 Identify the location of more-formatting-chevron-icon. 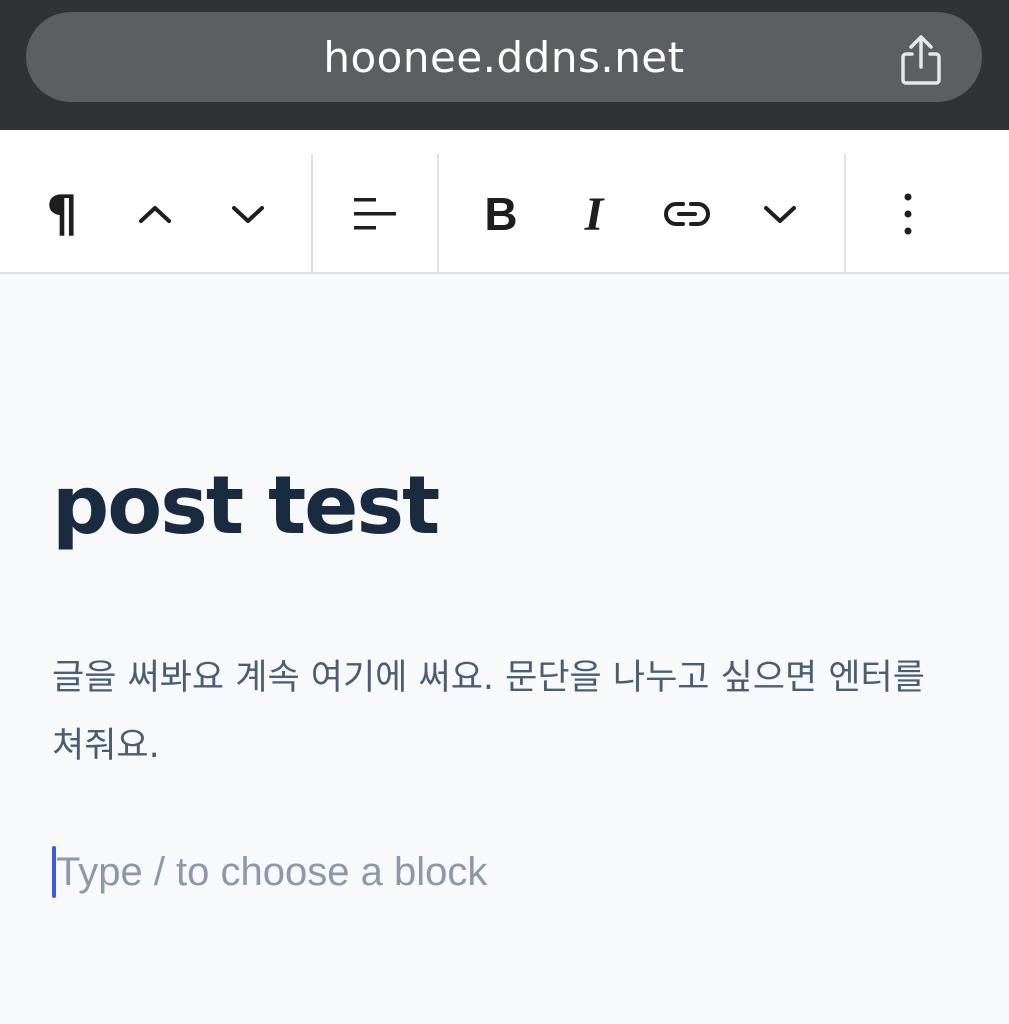
(780, 214).